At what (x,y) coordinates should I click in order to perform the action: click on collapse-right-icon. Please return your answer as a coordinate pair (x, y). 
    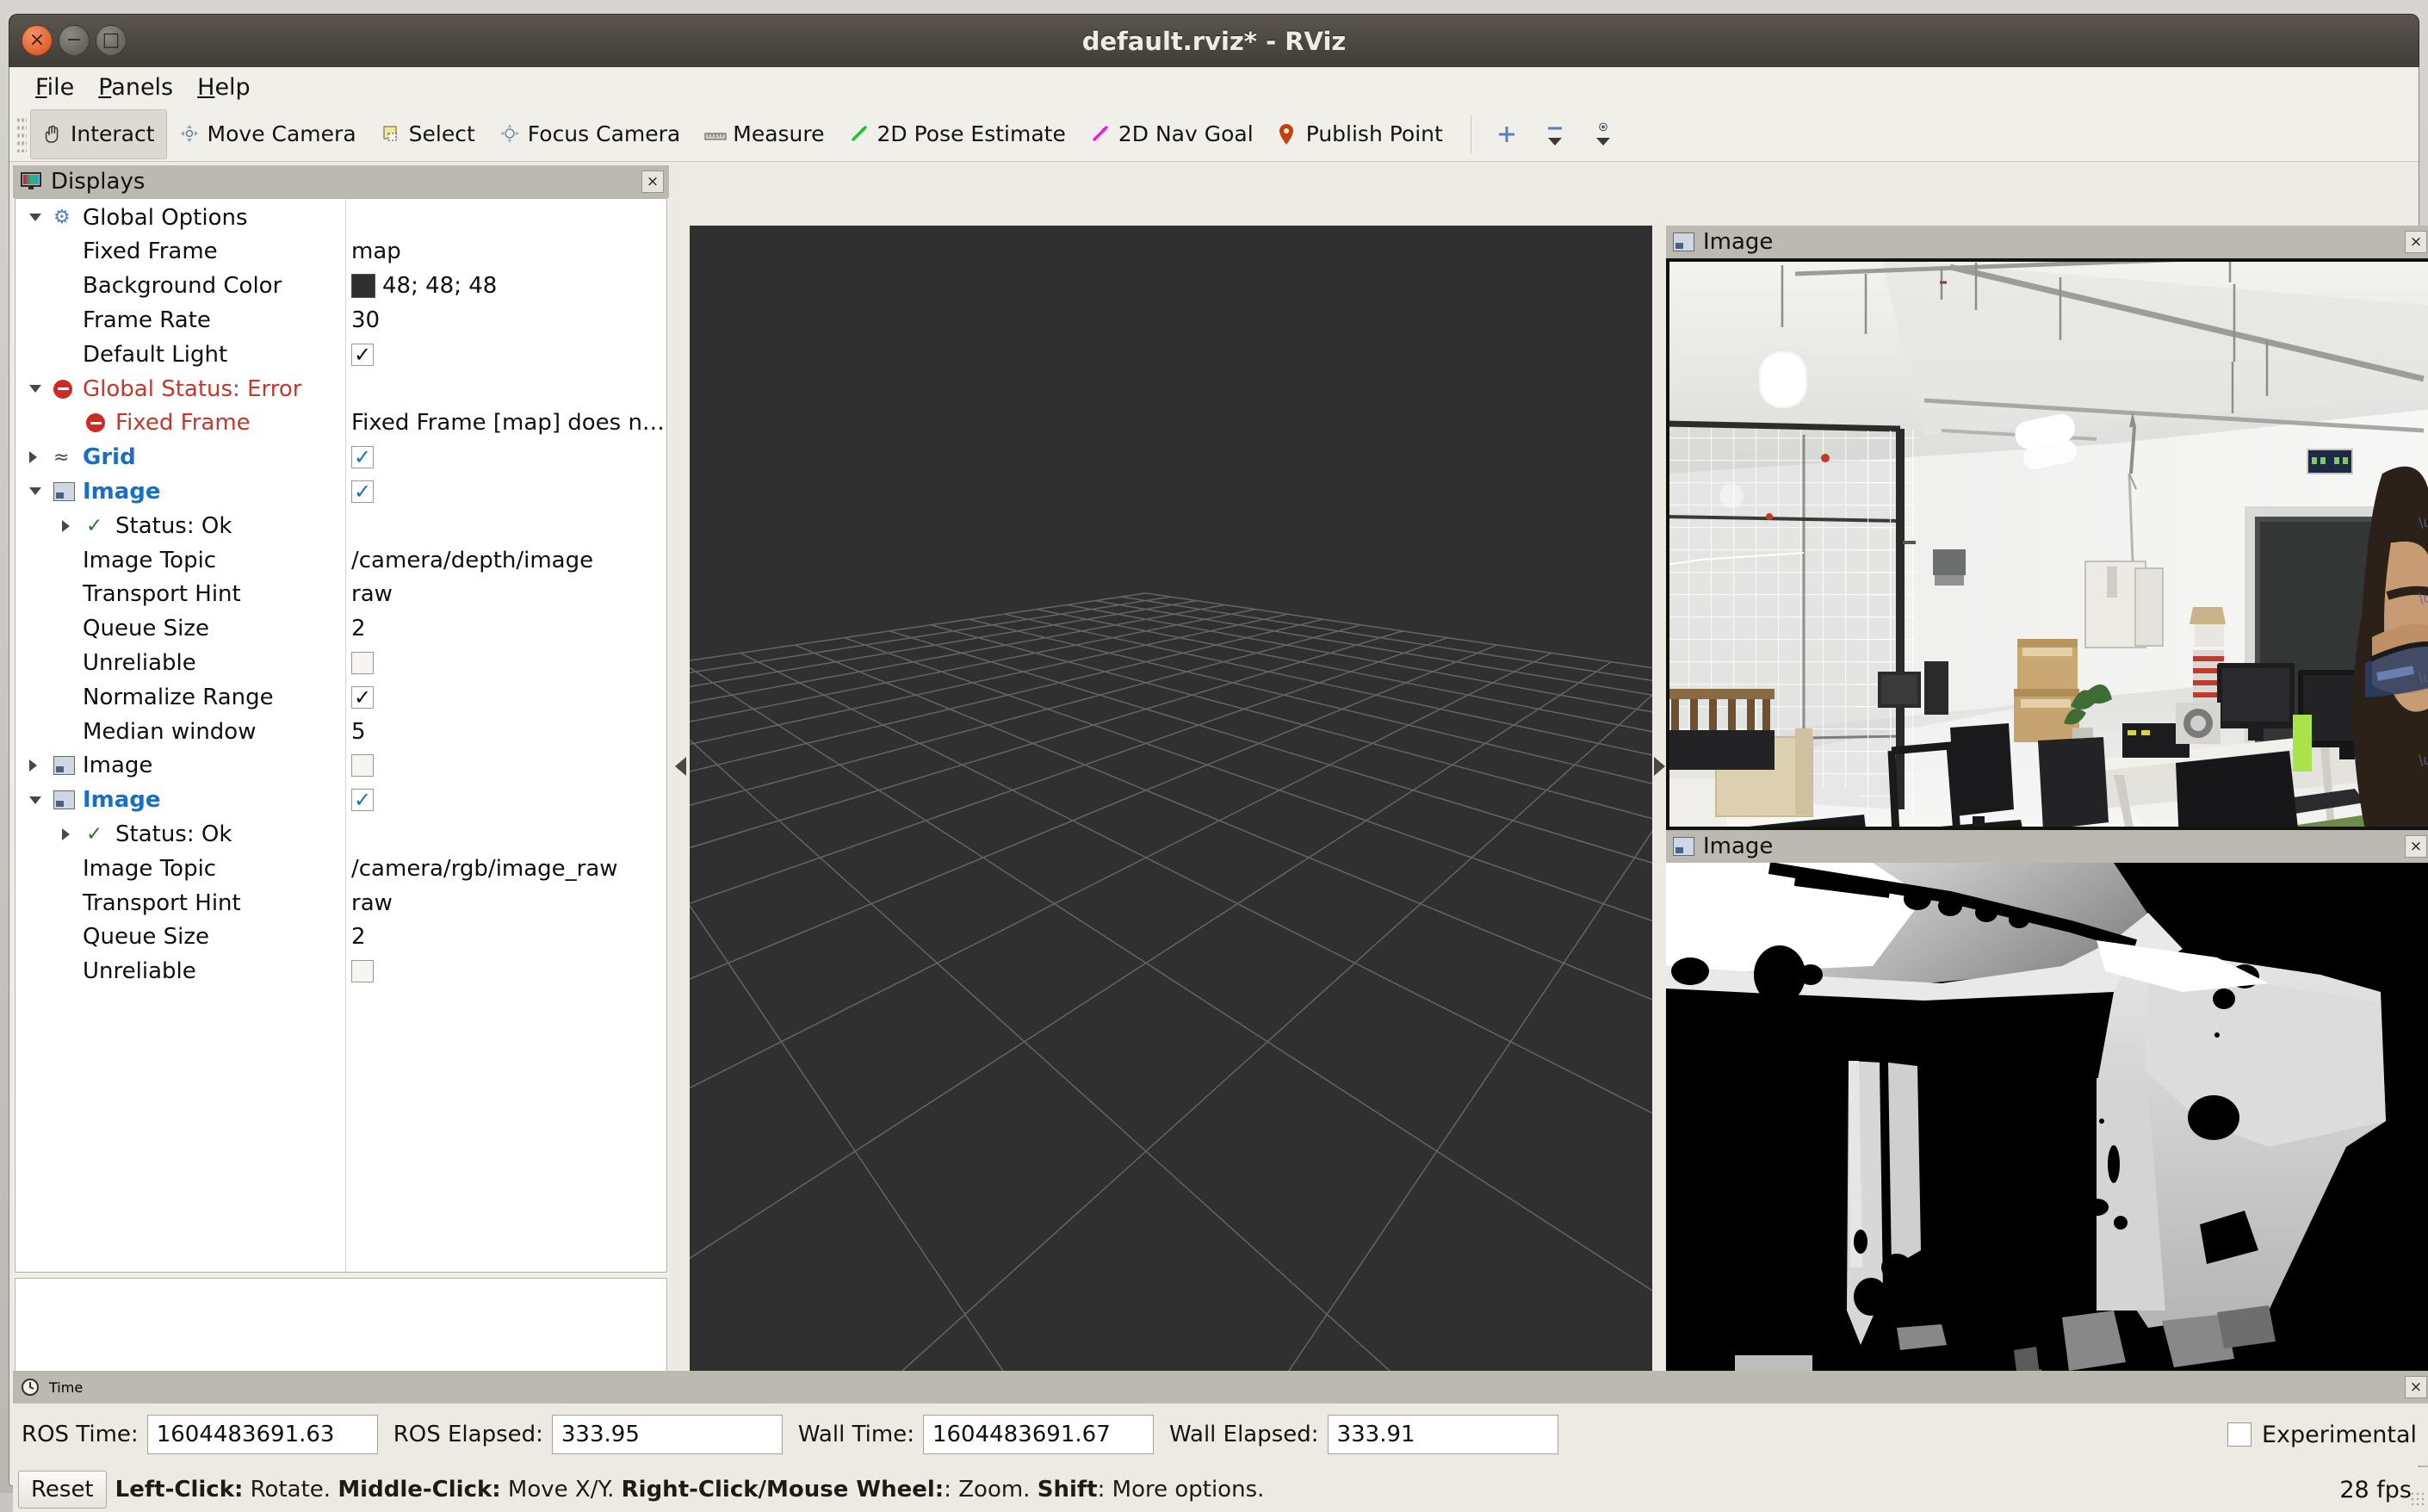
    Looking at the image, I should click on (1659, 766).